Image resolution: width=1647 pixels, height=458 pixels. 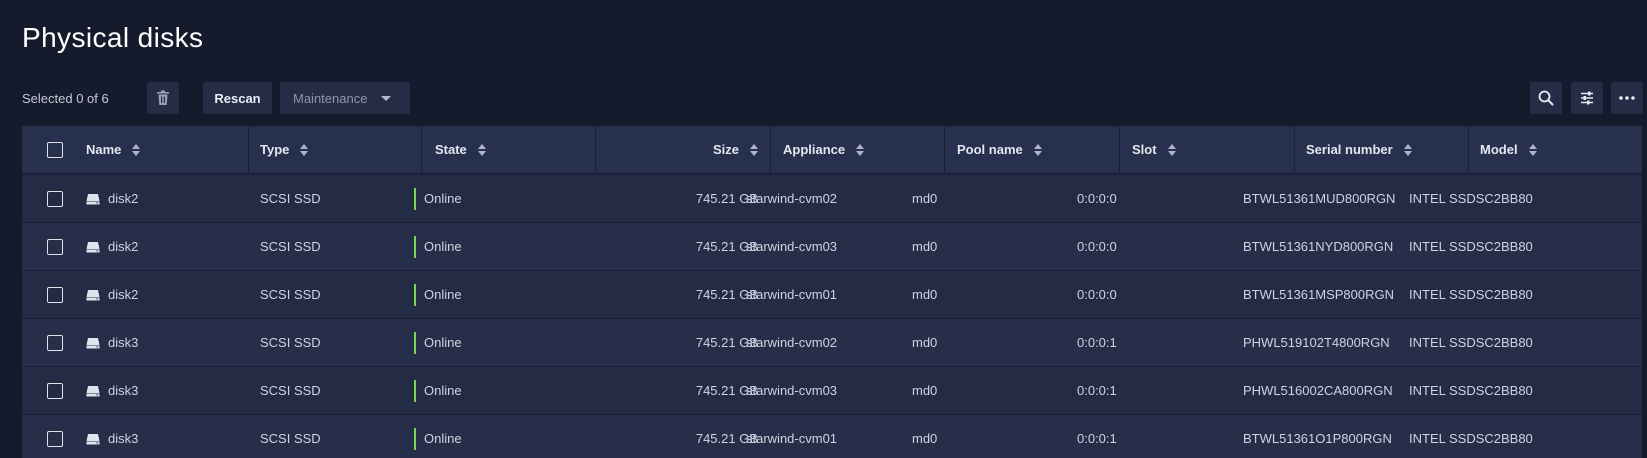 What do you see at coordinates (792, 390) in the screenshot?
I see `disk-appliance: starwind-cvm03` at bounding box center [792, 390].